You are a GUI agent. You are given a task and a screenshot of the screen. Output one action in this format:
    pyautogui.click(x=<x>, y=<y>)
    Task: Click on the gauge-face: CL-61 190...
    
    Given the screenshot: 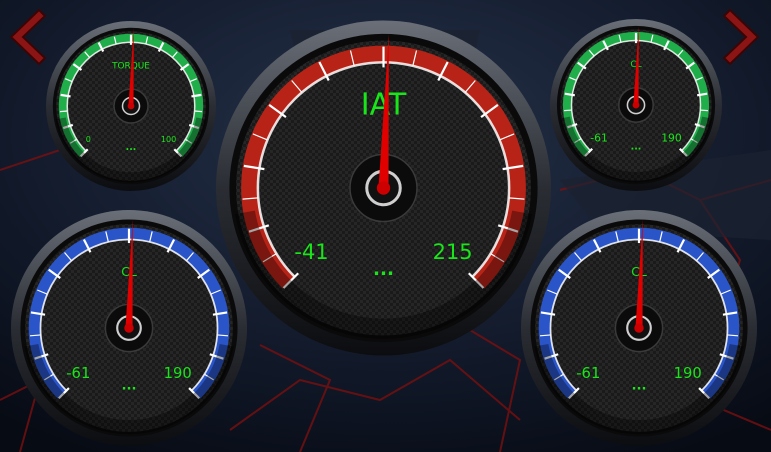 What is the action you would take?
    pyautogui.click(x=636, y=105)
    